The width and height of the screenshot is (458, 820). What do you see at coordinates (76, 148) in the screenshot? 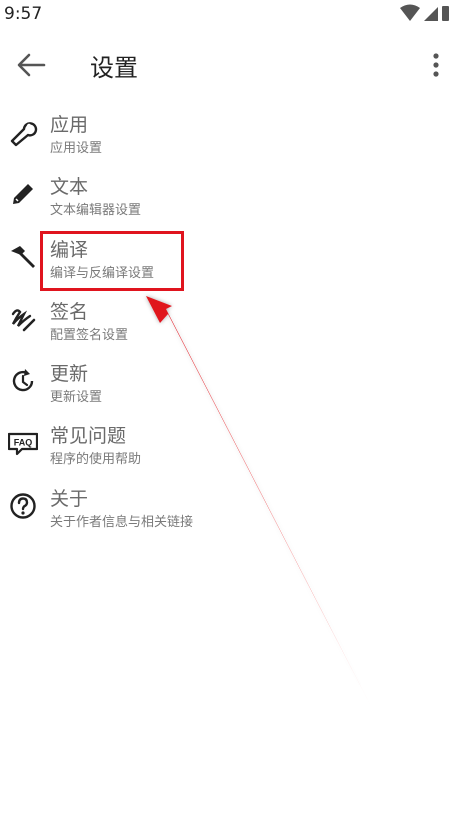
I see `settings-item-description: 应用设置` at bounding box center [76, 148].